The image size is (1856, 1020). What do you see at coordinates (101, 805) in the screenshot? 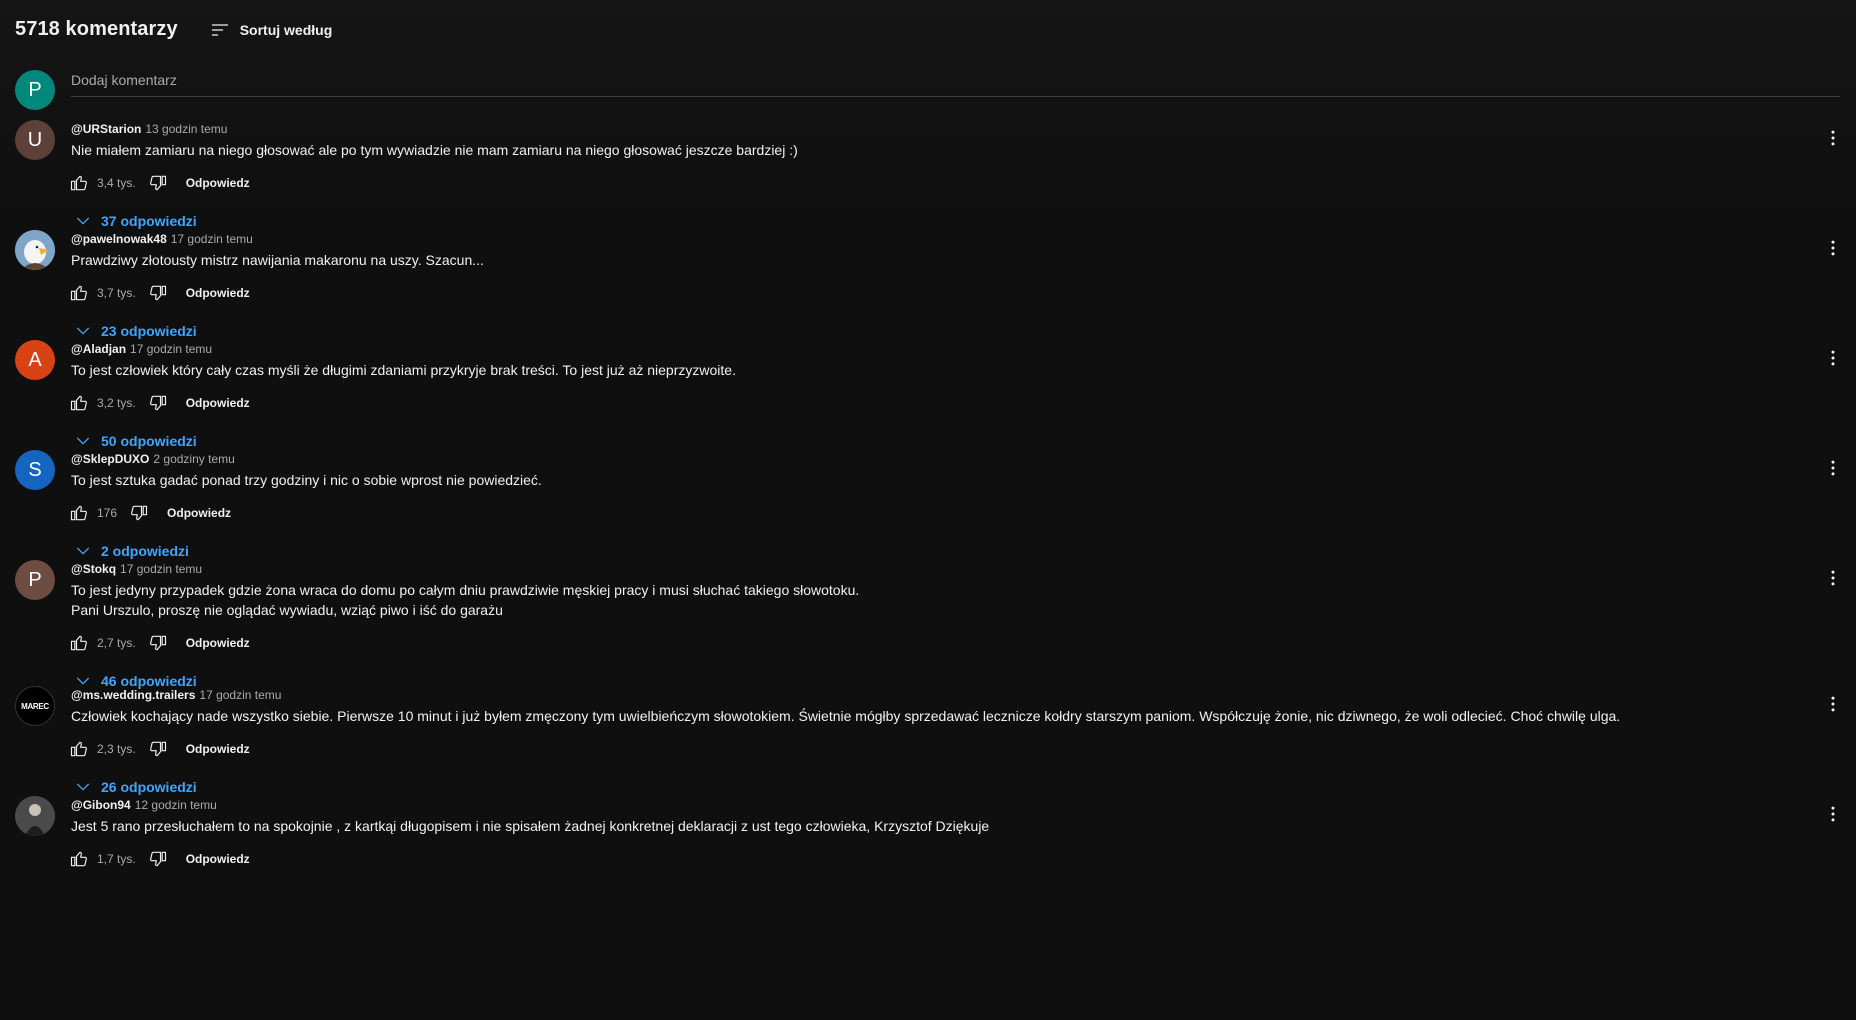
I see `comment-author: @Gibon94` at bounding box center [101, 805].